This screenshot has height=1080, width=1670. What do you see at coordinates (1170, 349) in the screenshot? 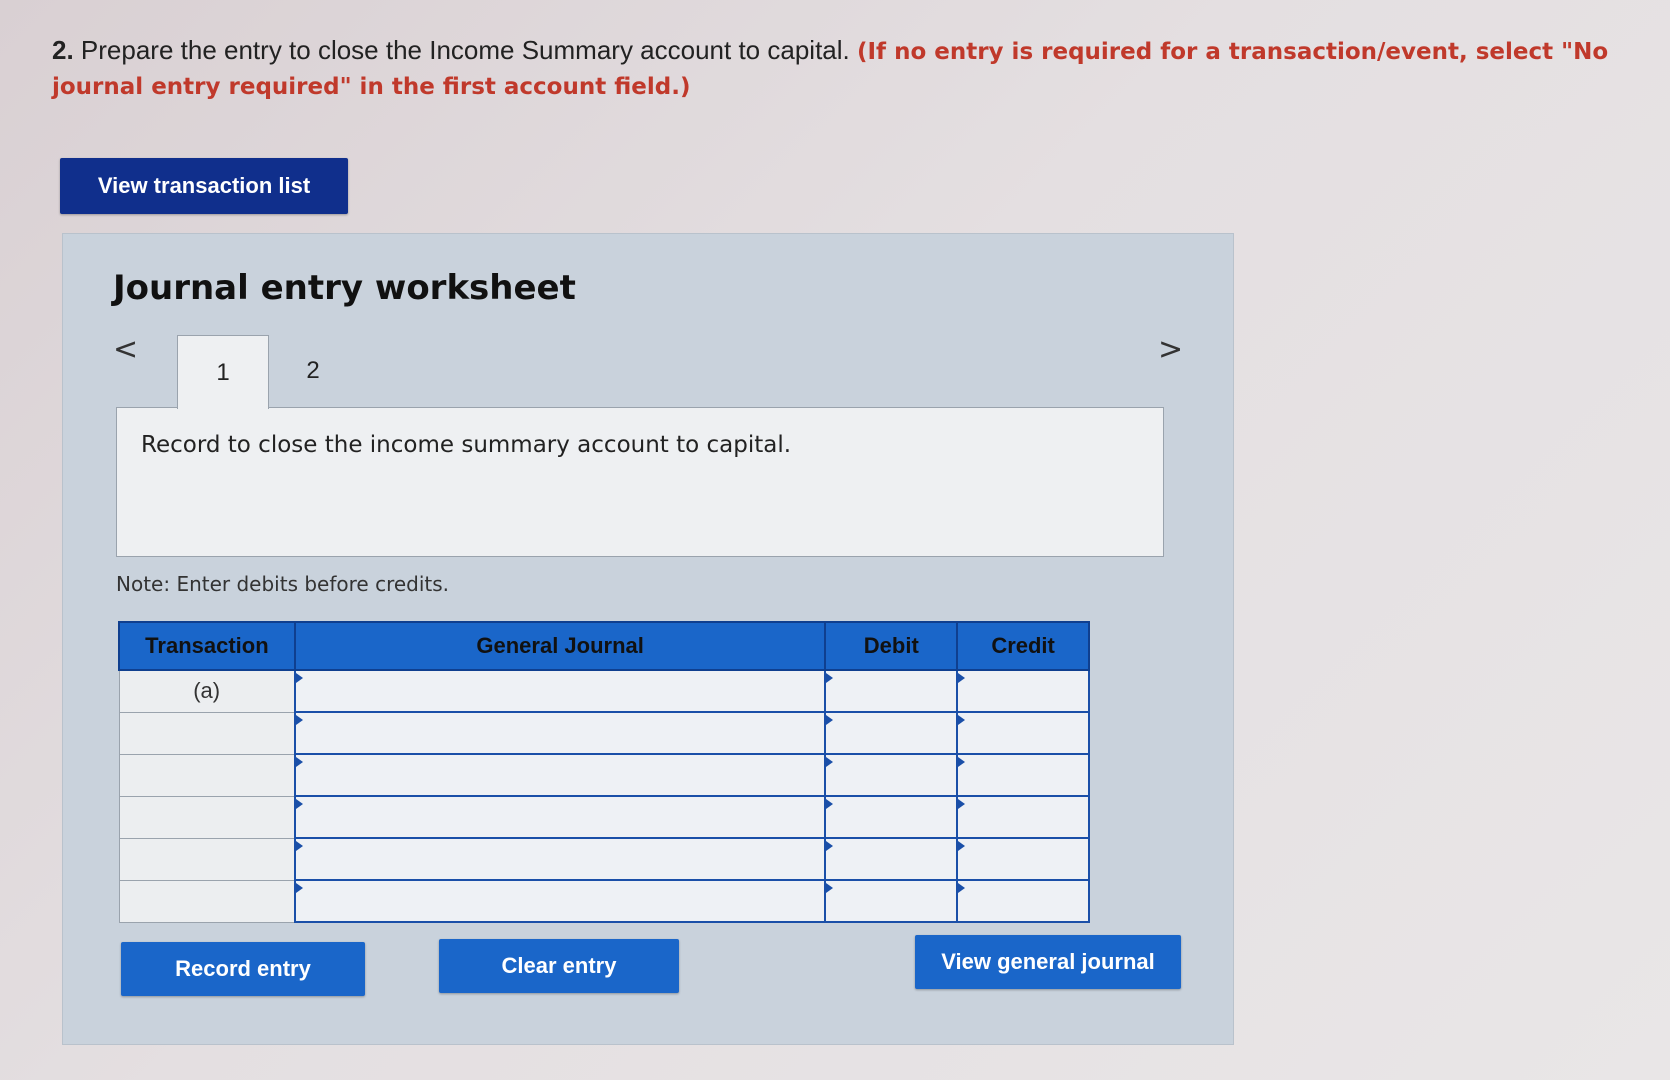
I see `chevron-right-icon: >` at bounding box center [1170, 349].